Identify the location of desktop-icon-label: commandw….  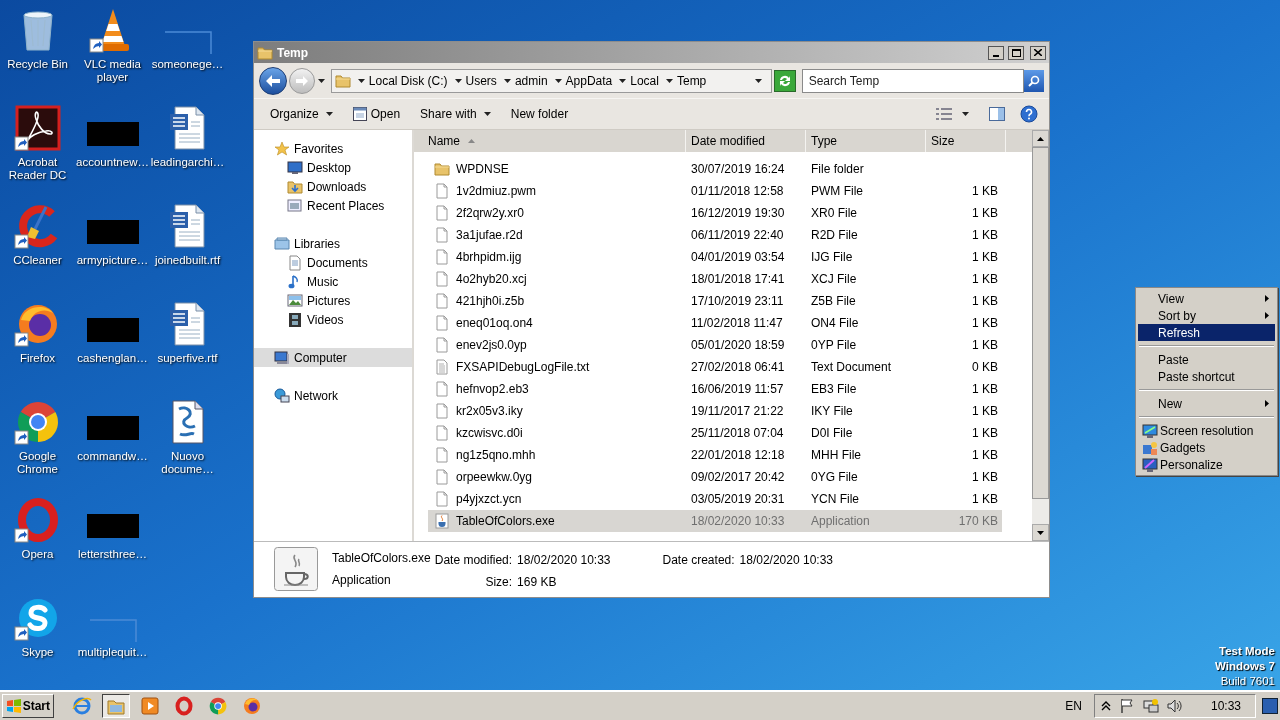
(112, 456).